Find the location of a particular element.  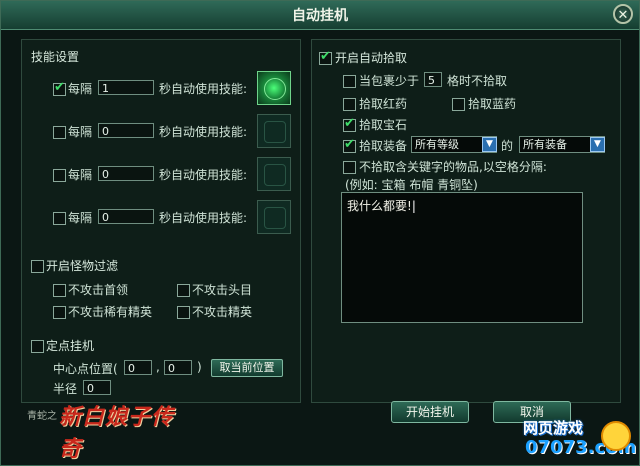

window-title: 自动挂机 is located at coordinates (320, 16).